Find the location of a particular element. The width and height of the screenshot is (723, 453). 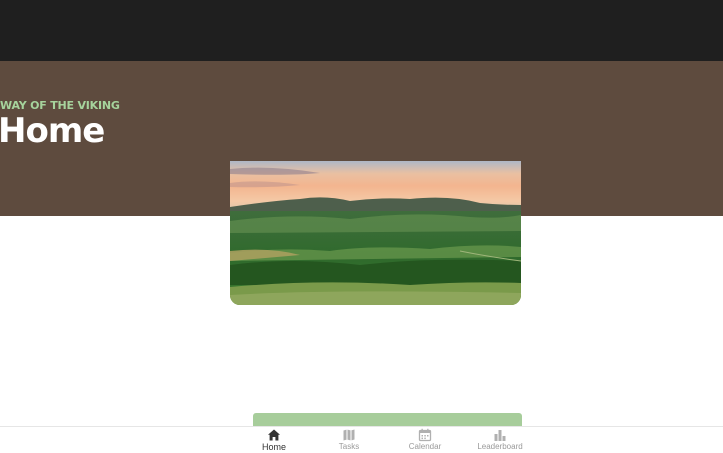

landscape-image is located at coordinates (375, 233).